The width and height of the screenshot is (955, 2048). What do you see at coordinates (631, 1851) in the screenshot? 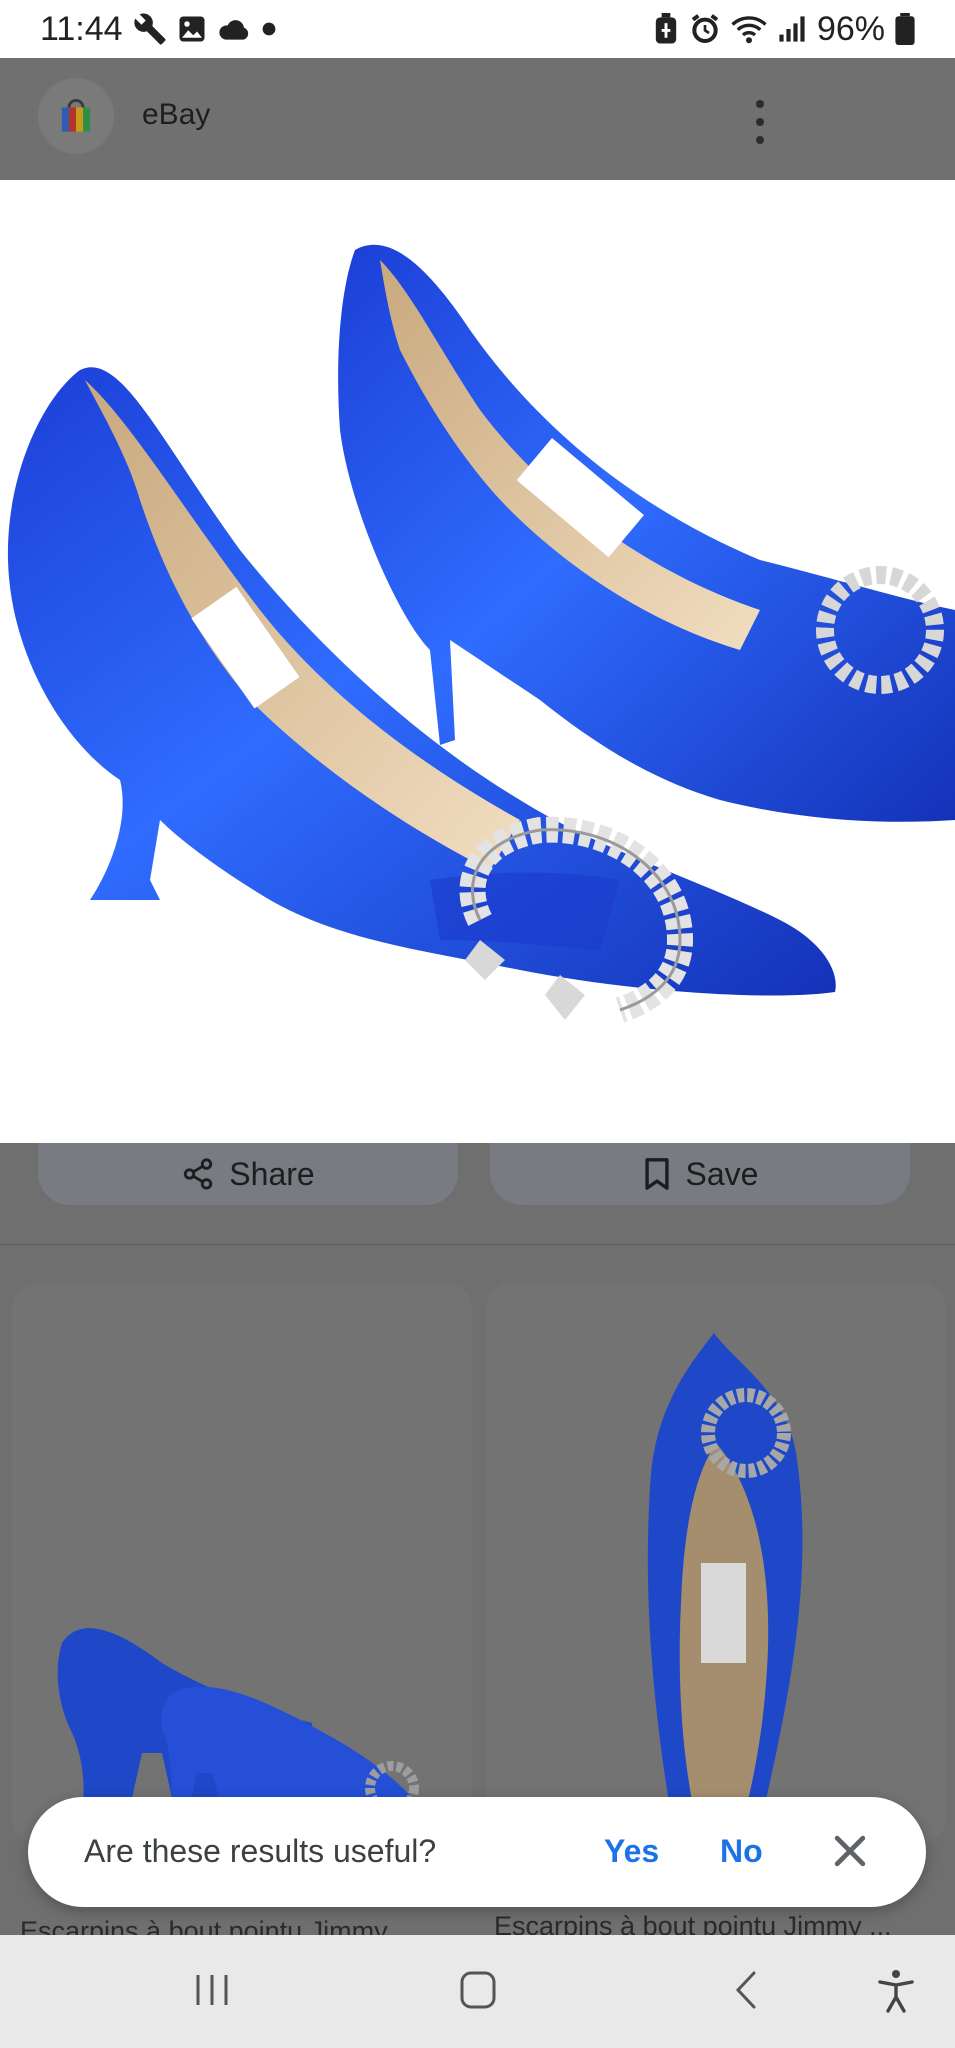
I see `feedback-yes-button: Yes` at bounding box center [631, 1851].